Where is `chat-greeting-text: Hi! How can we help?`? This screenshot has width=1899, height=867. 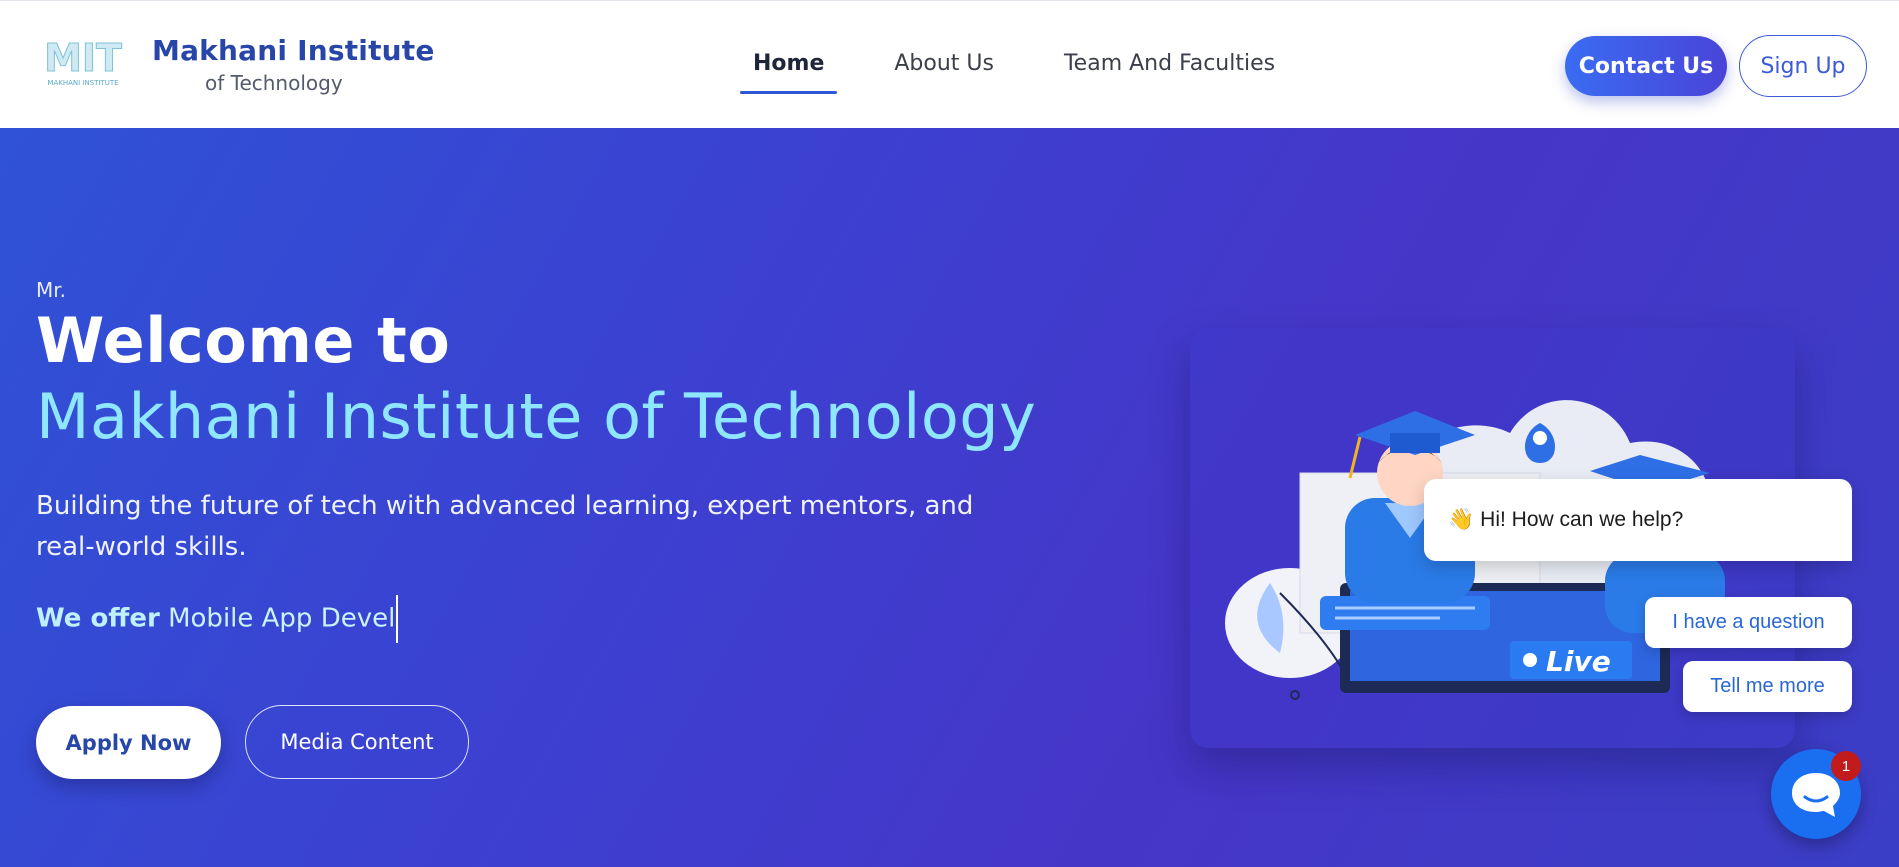
chat-greeting-text: Hi! How can we help? is located at coordinates (1582, 519).